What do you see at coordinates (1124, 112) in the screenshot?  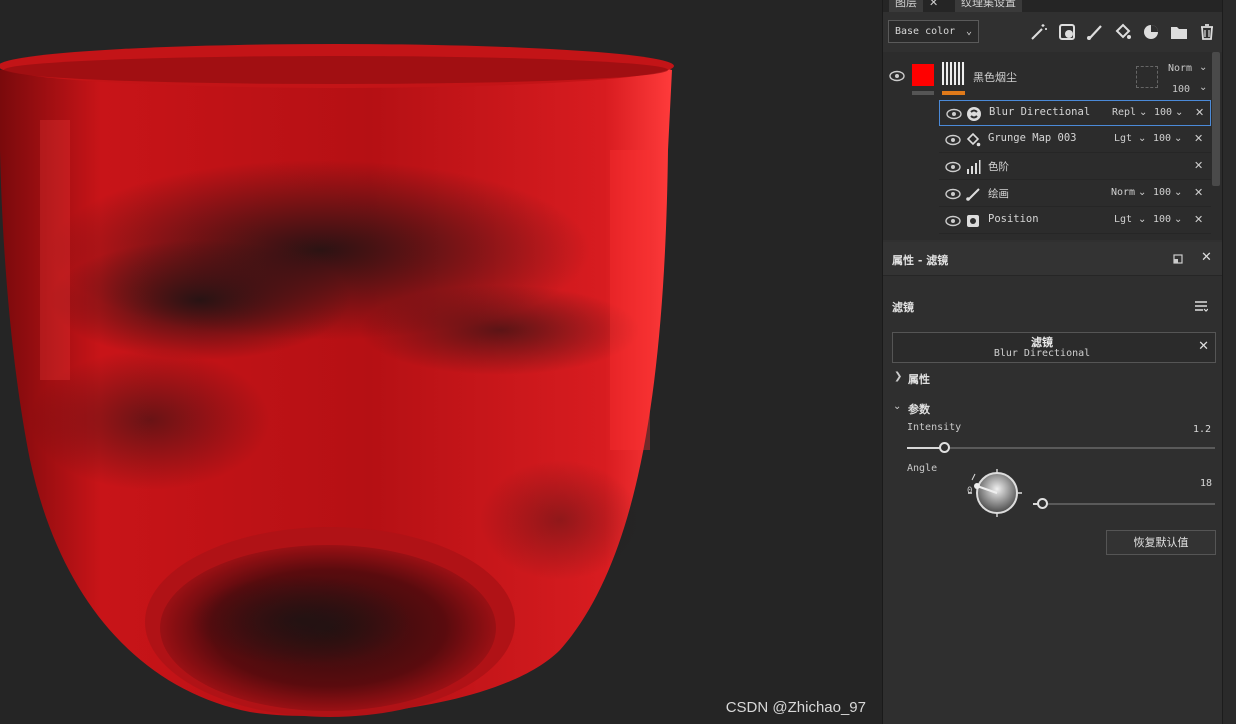 I see `effect-blend-mode: Repl` at bounding box center [1124, 112].